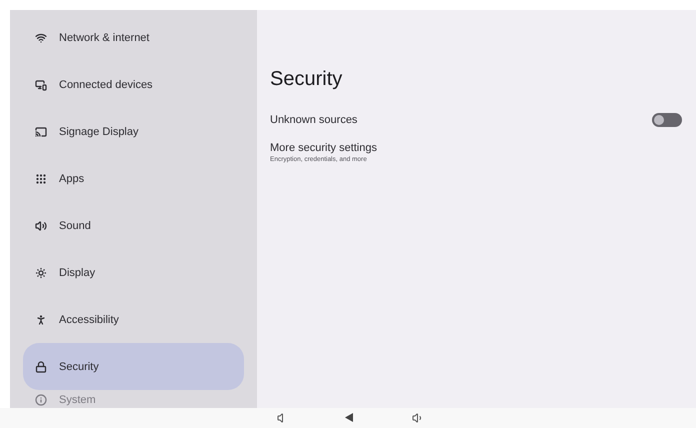 This screenshot has height=428, width=696. What do you see at coordinates (133, 131) in the screenshot?
I see `sidebar-item: Signage Display` at bounding box center [133, 131].